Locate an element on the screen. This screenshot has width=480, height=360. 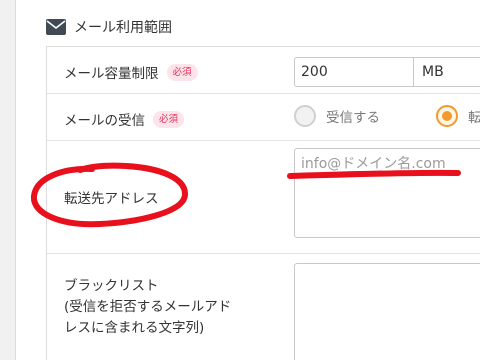
blacklist-label: ブラックリスト (受信を拒否するメールアド レスに含まれる文字列) is located at coordinates (174, 307).